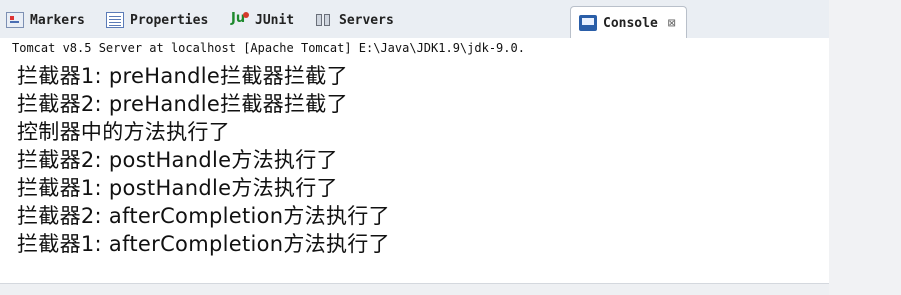 This screenshot has height=295, width=901. What do you see at coordinates (182, 76) in the screenshot?
I see `console-line: 拦截器1: preHandle拦截器拦截了` at bounding box center [182, 76].